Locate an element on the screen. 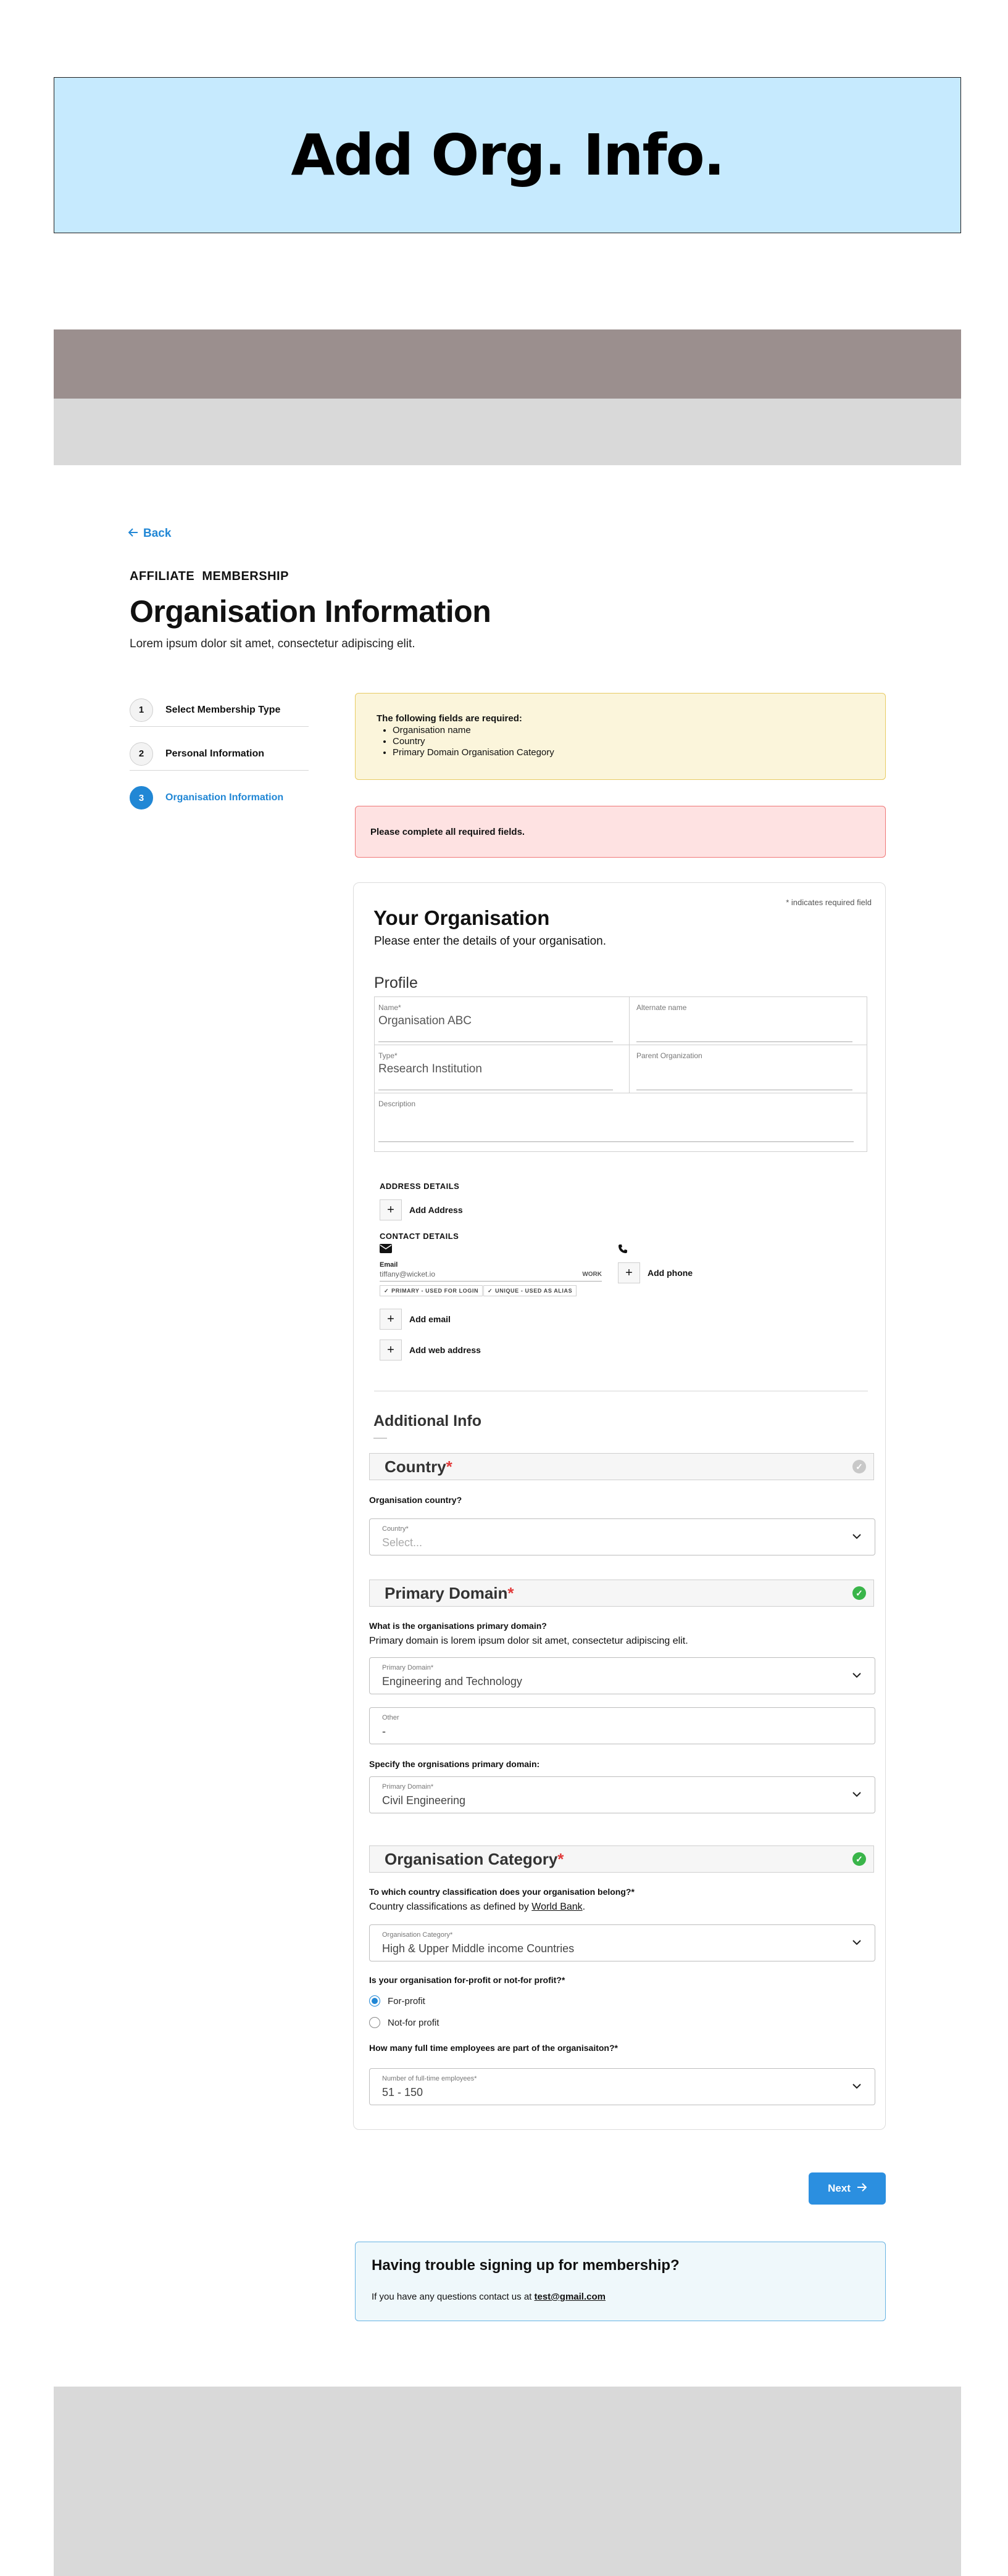  name-field: Name* Organisation ABC is located at coordinates (502, 1021).